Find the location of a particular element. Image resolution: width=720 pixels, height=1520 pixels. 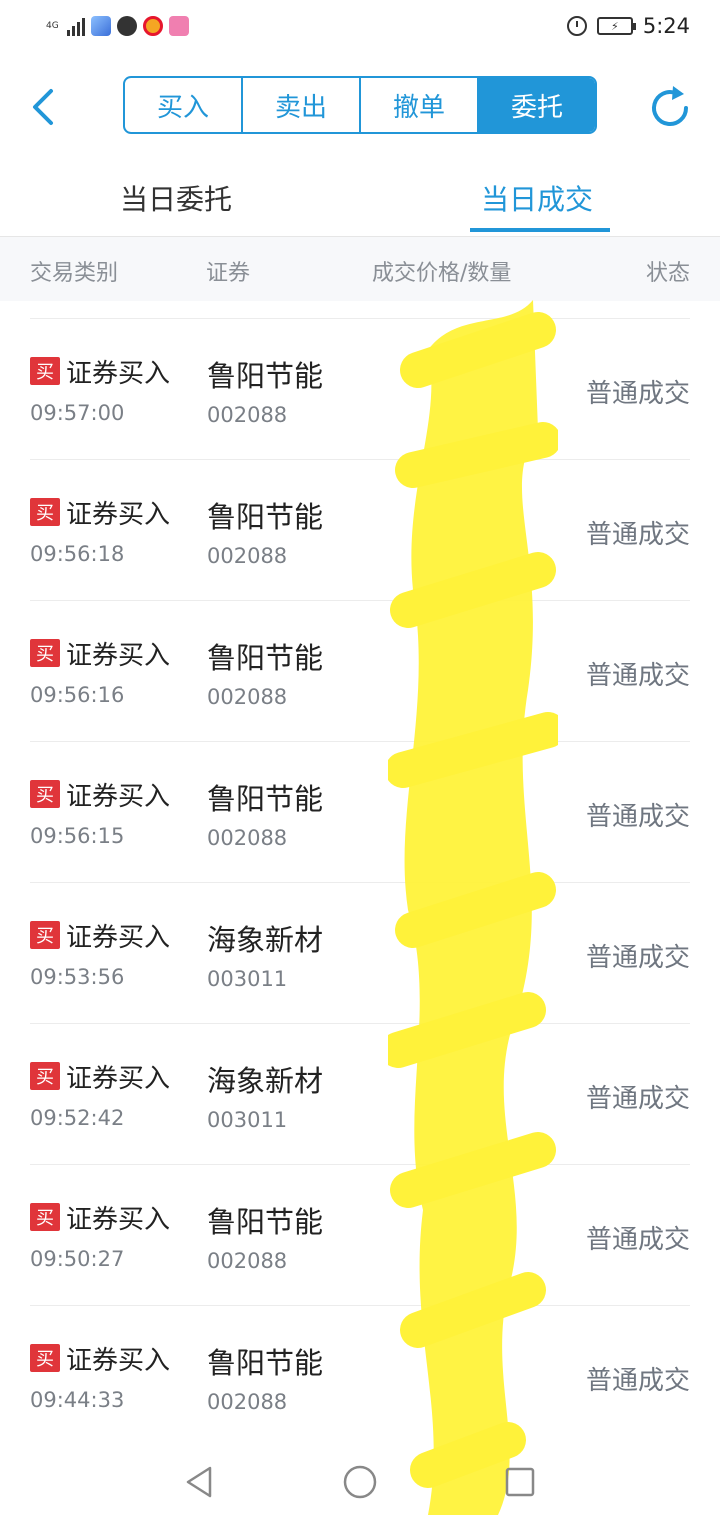

nav-recent-apps-icon is located at coordinates (520, 1482).